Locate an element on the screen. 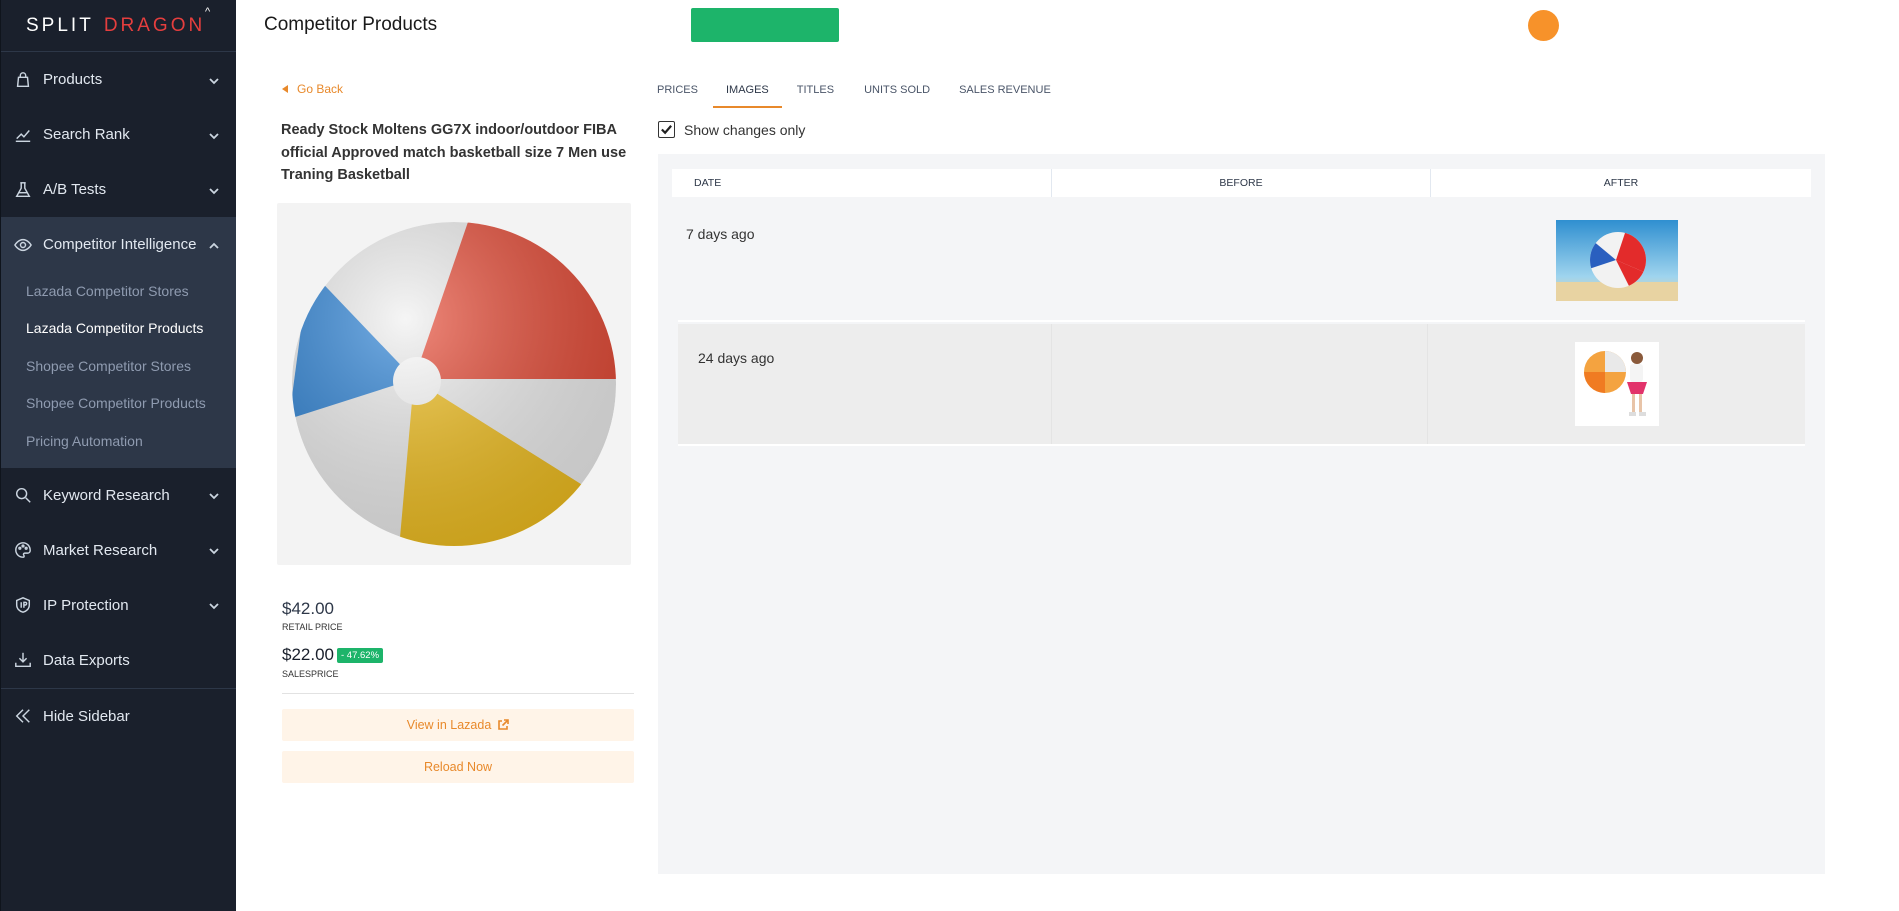 Image resolution: width=1899 pixels, height=911 pixels. page-title: Competitor Products is located at coordinates (351, 24).